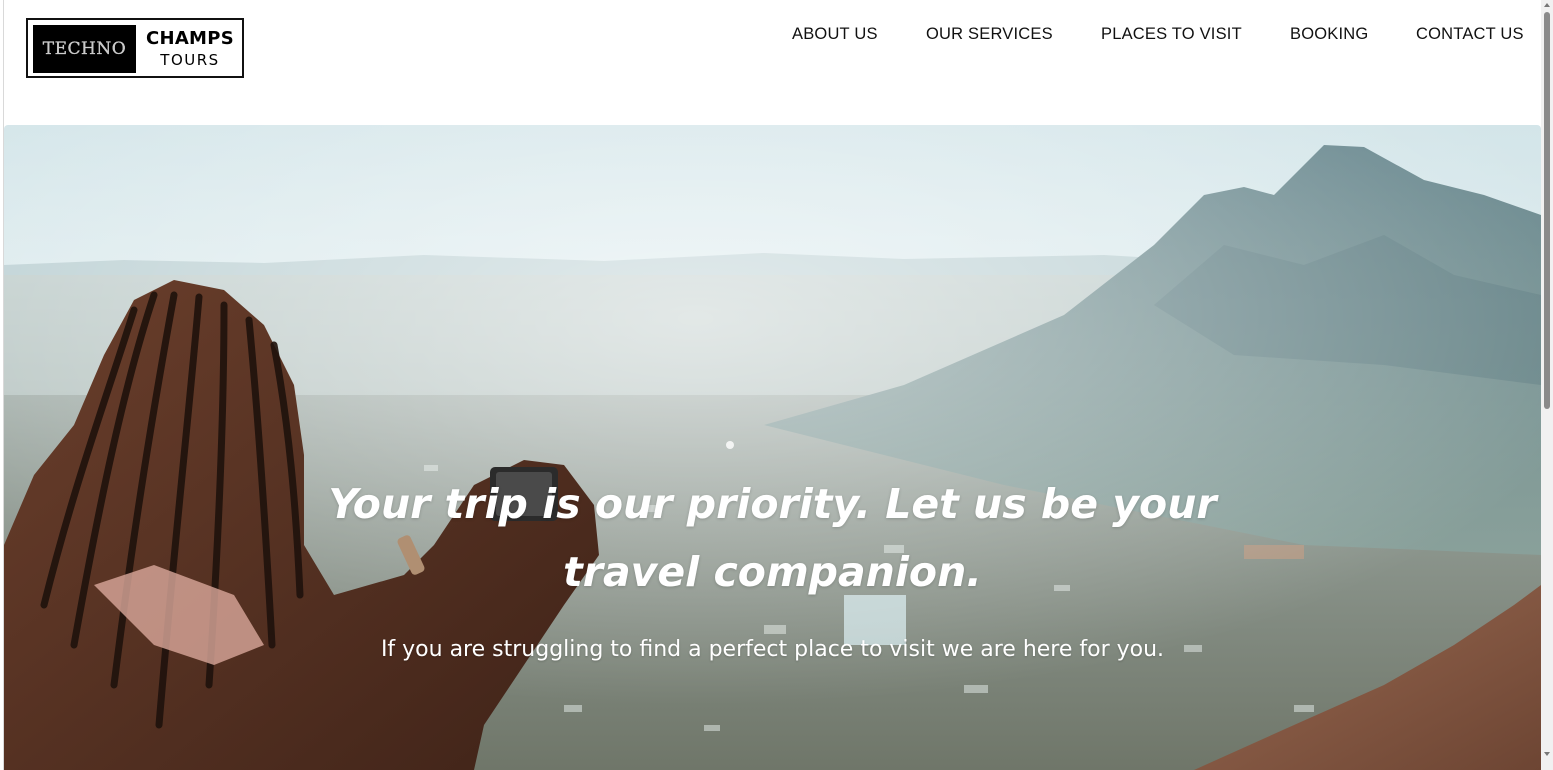 The height and width of the screenshot is (770, 1553). I want to click on logo-techno-text: TECHNO, so click(84, 49).